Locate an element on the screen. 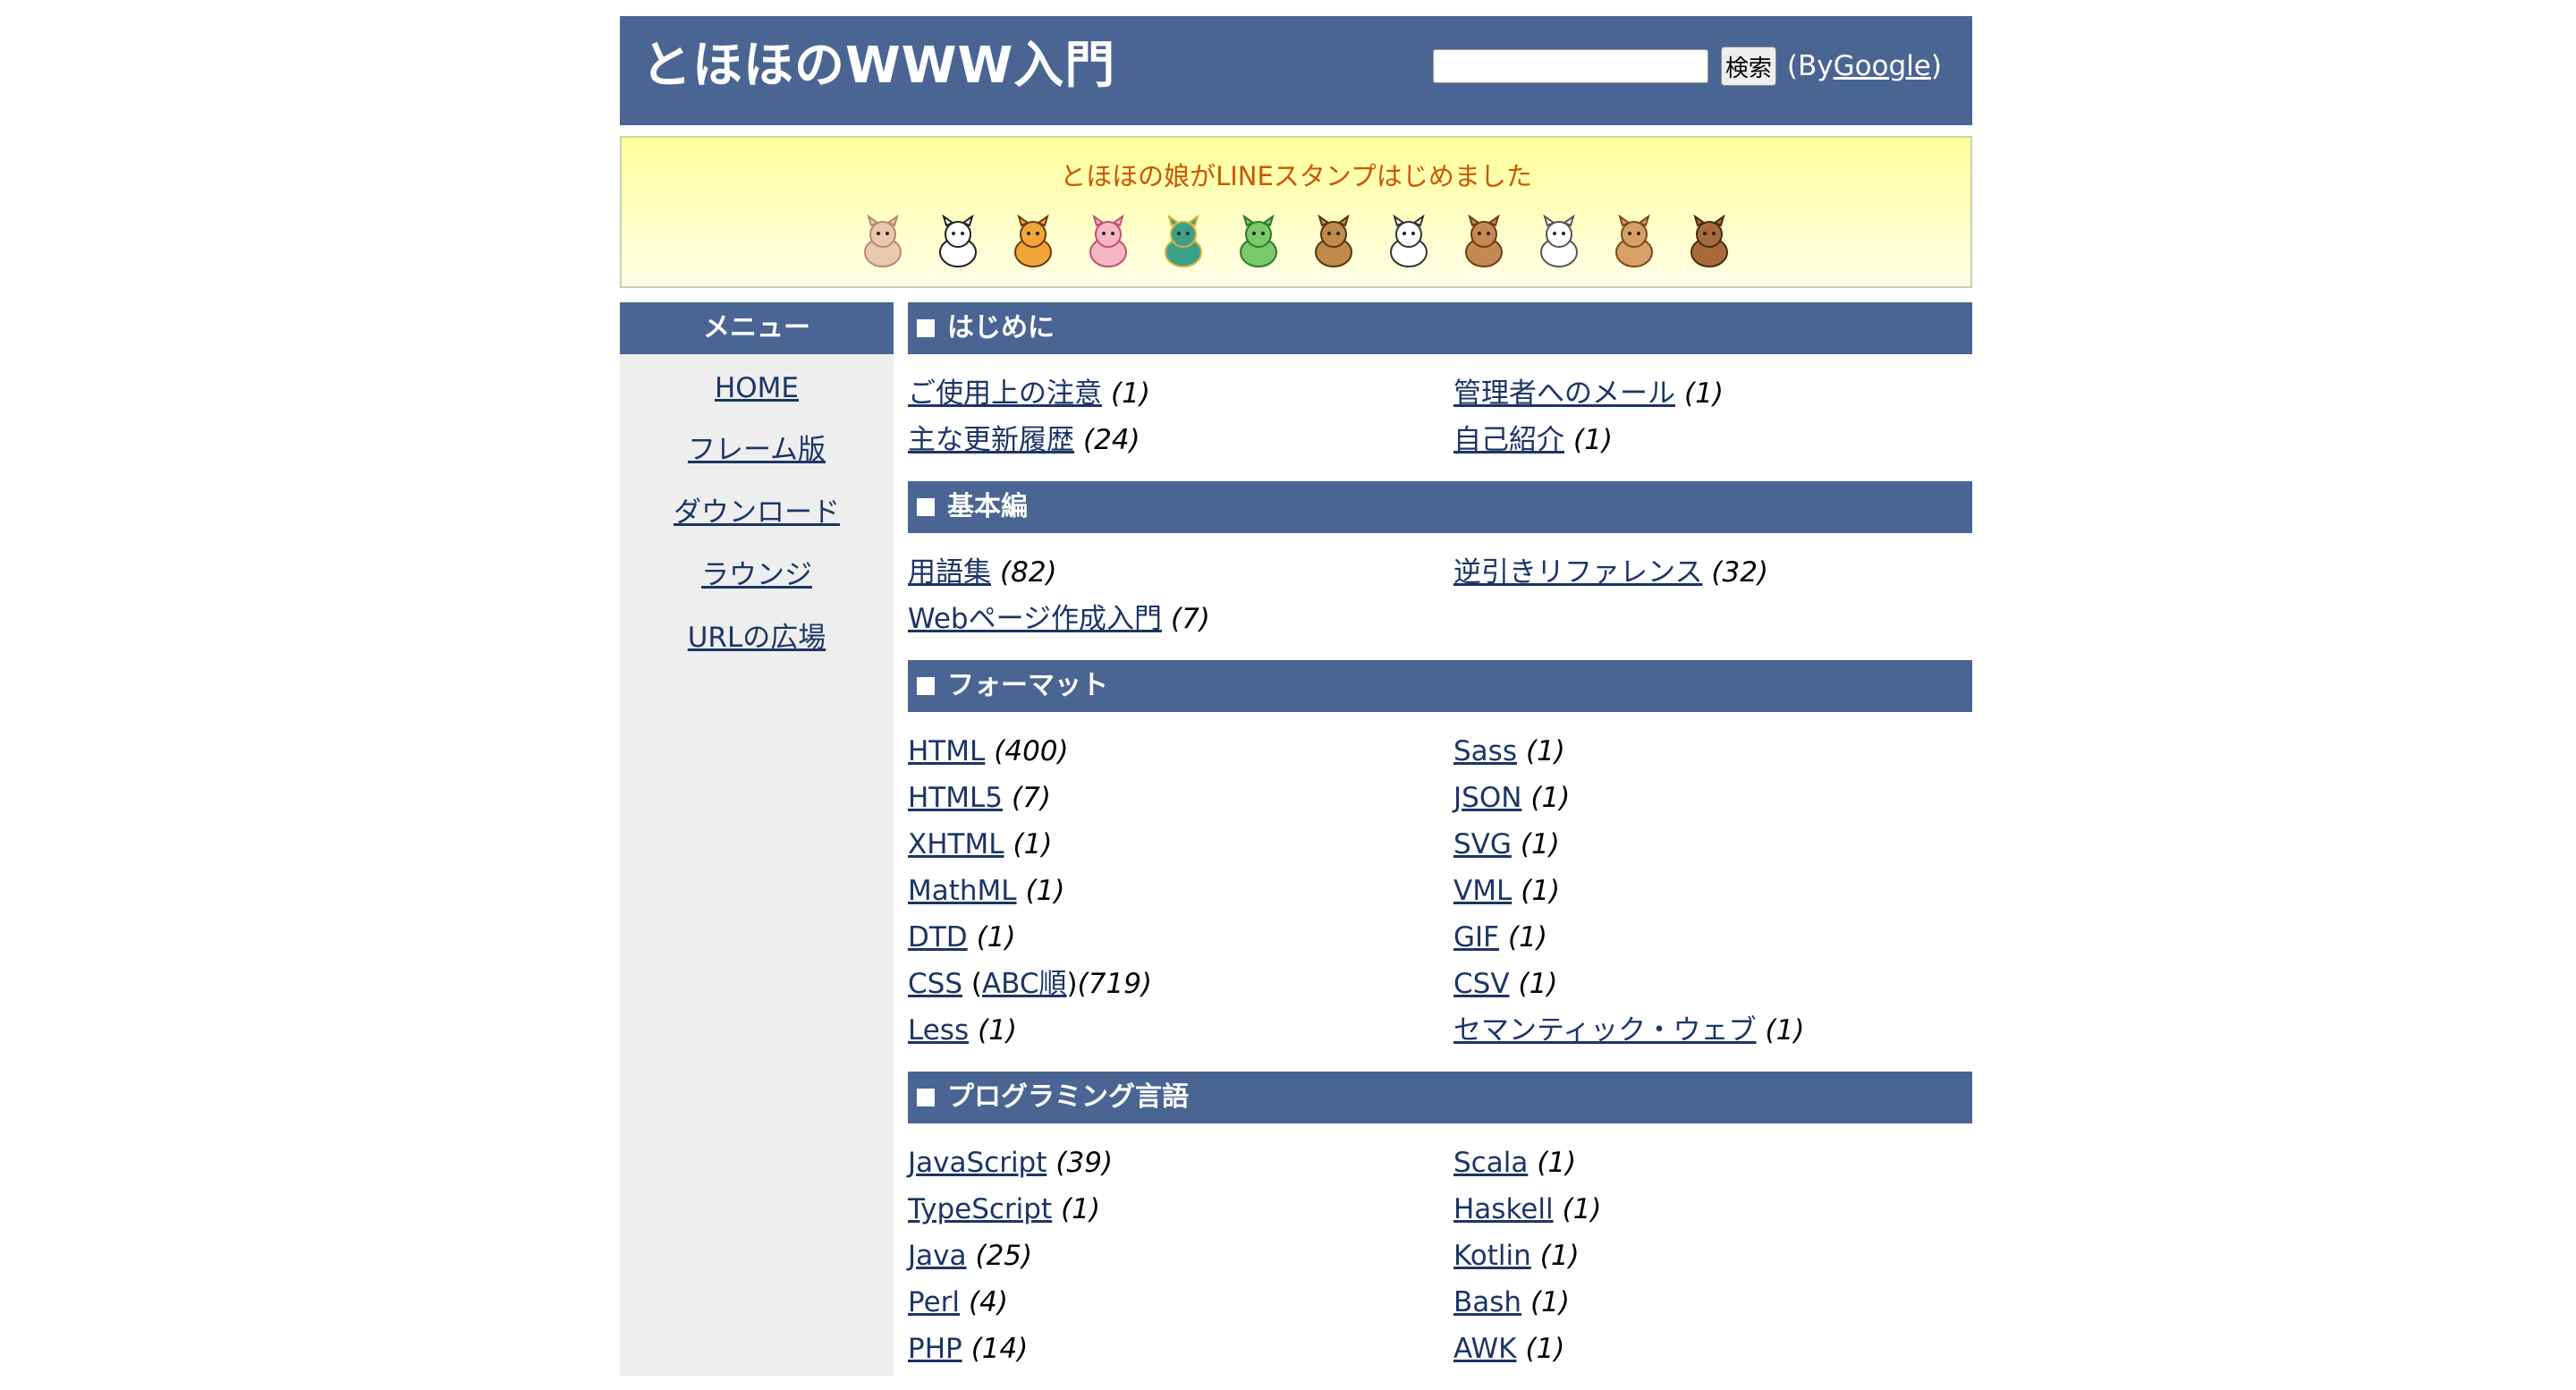  item-count: (400) is located at coordinates (1031, 751).